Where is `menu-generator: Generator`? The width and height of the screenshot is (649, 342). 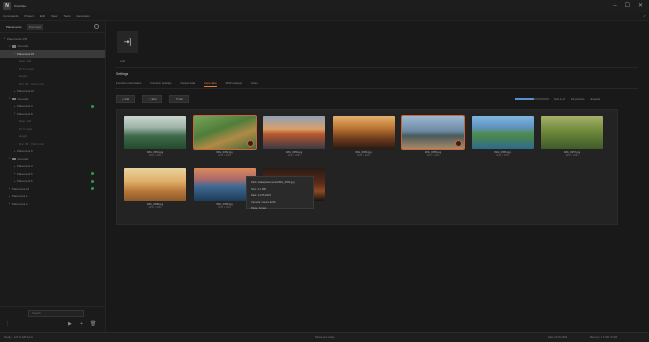 menu-generator: Generator is located at coordinates (83, 16).